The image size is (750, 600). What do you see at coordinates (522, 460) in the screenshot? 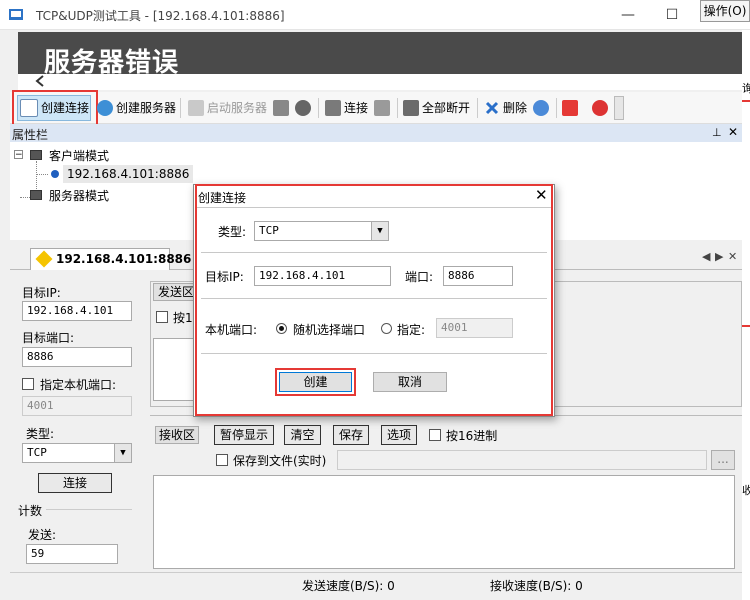
I see `save-path-field` at bounding box center [522, 460].